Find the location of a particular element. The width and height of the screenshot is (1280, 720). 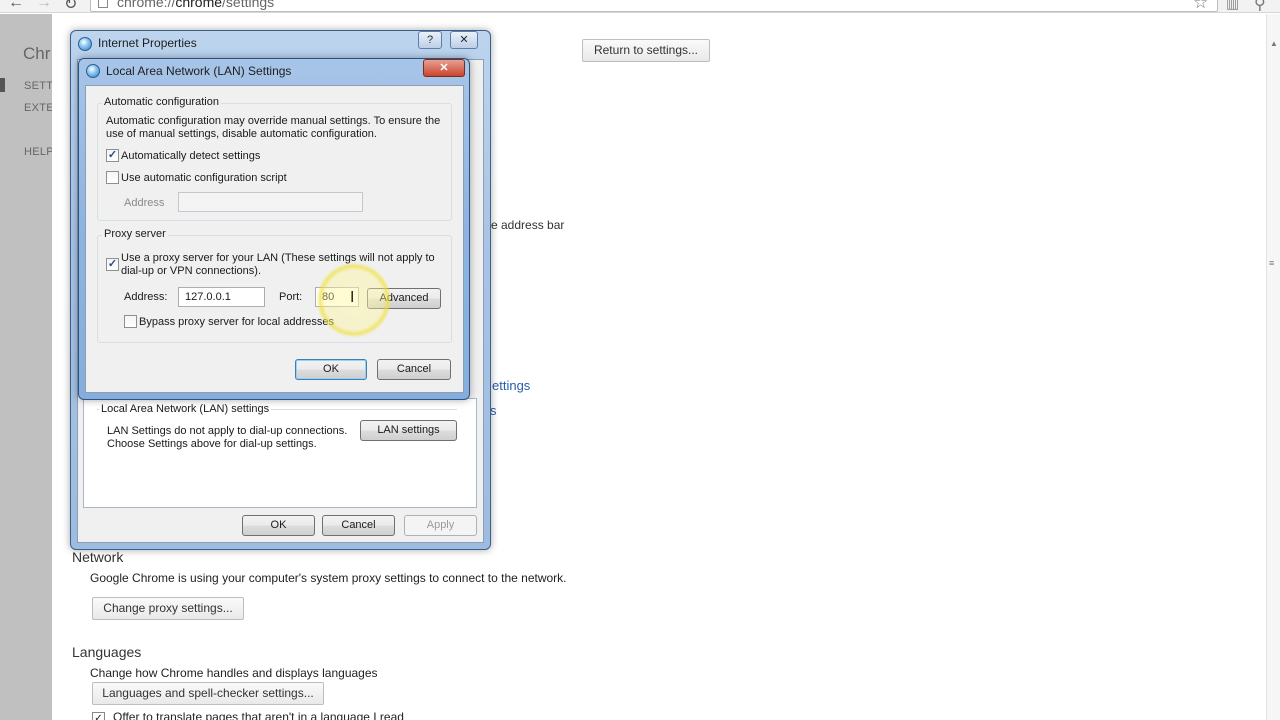

proxy-server-label: Proxy server is located at coordinates (135, 234).